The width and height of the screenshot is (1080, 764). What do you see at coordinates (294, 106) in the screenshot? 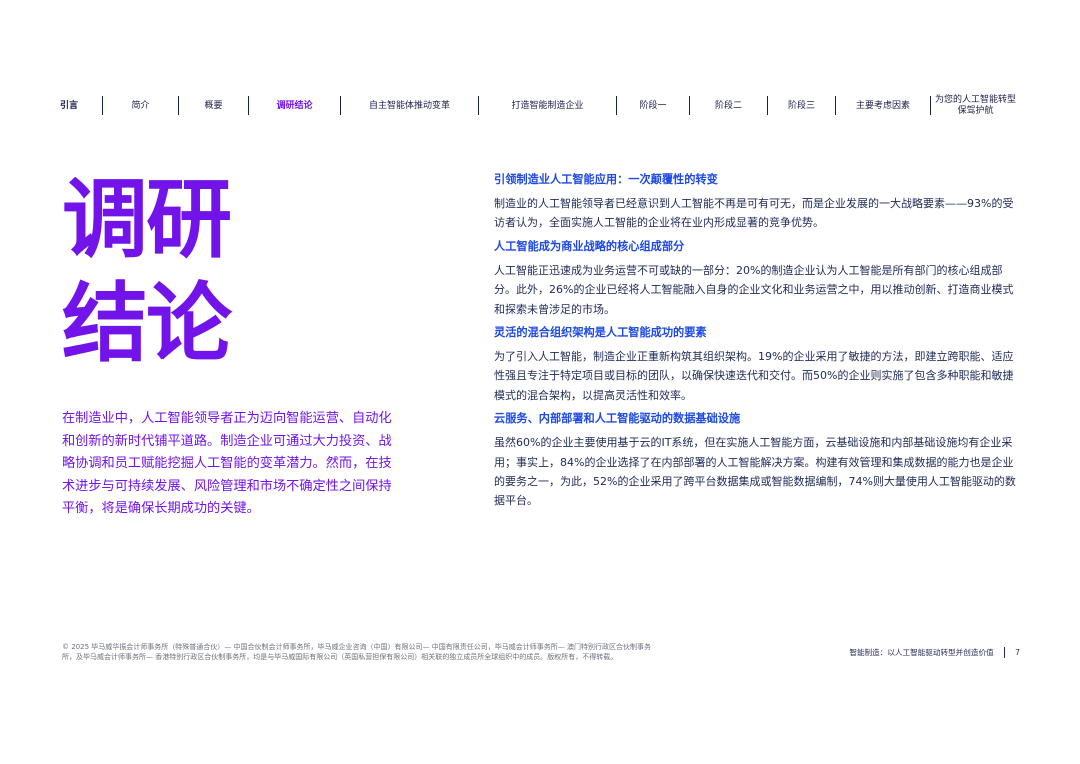
I see `nav-tab-findings: 调研结论` at bounding box center [294, 106].